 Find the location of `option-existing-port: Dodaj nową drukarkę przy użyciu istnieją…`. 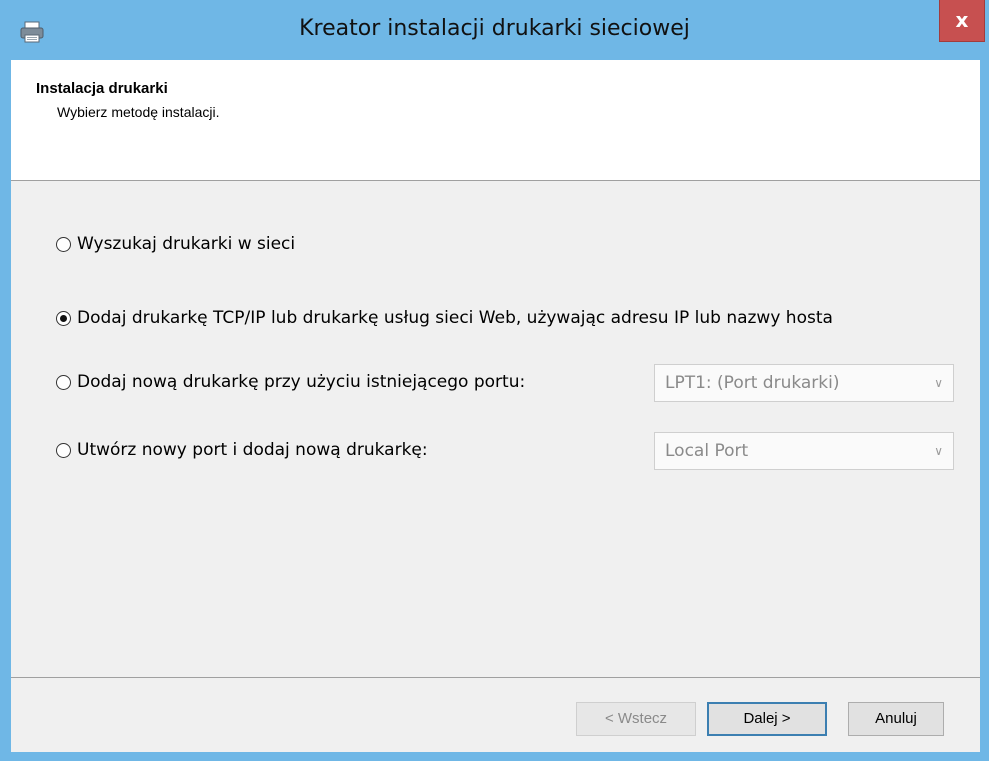

option-existing-port: Dodaj nową drukarkę przy użyciu istnieją… is located at coordinates (290, 382).